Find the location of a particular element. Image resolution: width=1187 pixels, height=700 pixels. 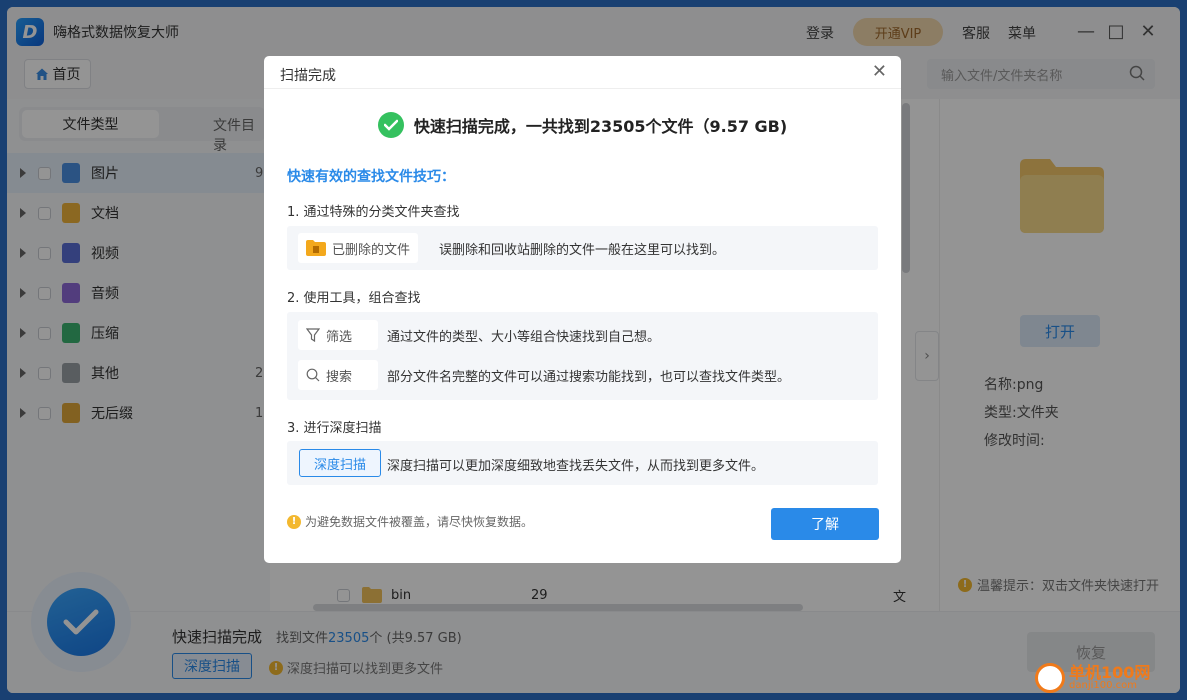

step-3-box: 深度扫描 深度扫描可以更加深度细致地查找丢失文件，从而找到更多文件。 is located at coordinates (582, 463).